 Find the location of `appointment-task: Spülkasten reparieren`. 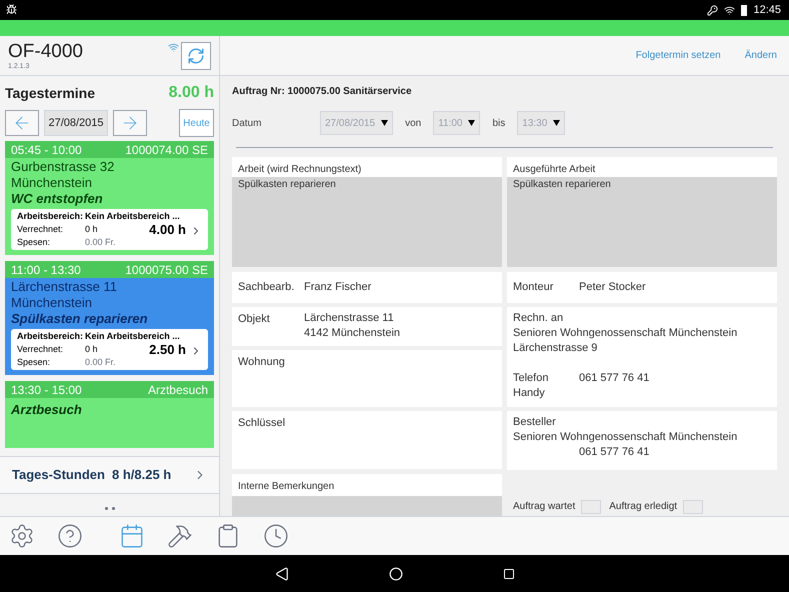

appointment-task: Spülkasten reparieren is located at coordinates (80, 319).